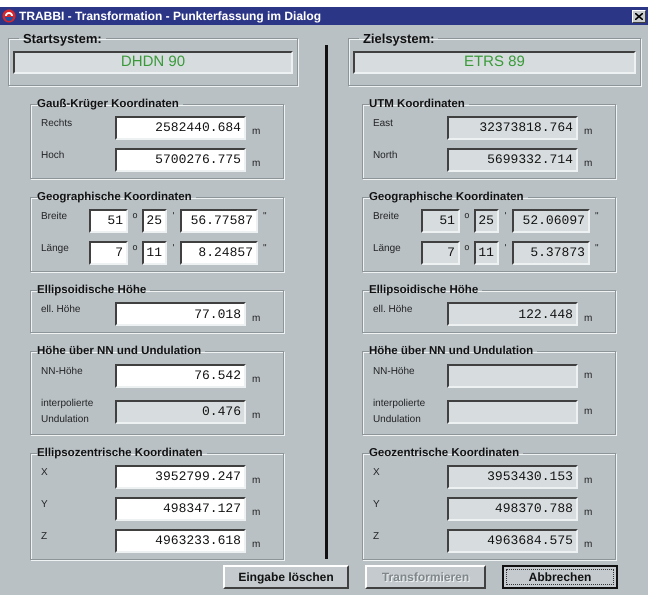  What do you see at coordinates (512, 314) in the screenshot?
I see `value-field: 122.448` at bounding box center [512, 314].